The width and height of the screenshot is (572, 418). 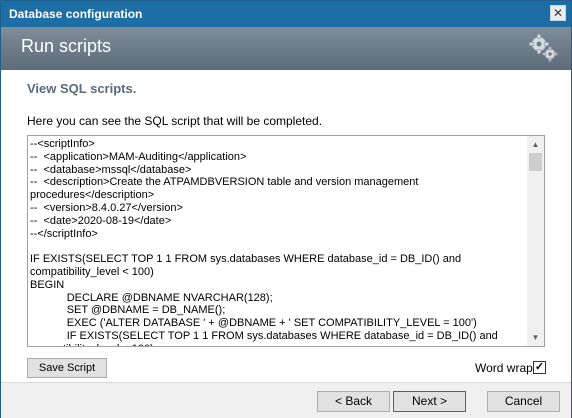 I want to click on wizard-banner: Run scripts, so click(x=286, y=48).